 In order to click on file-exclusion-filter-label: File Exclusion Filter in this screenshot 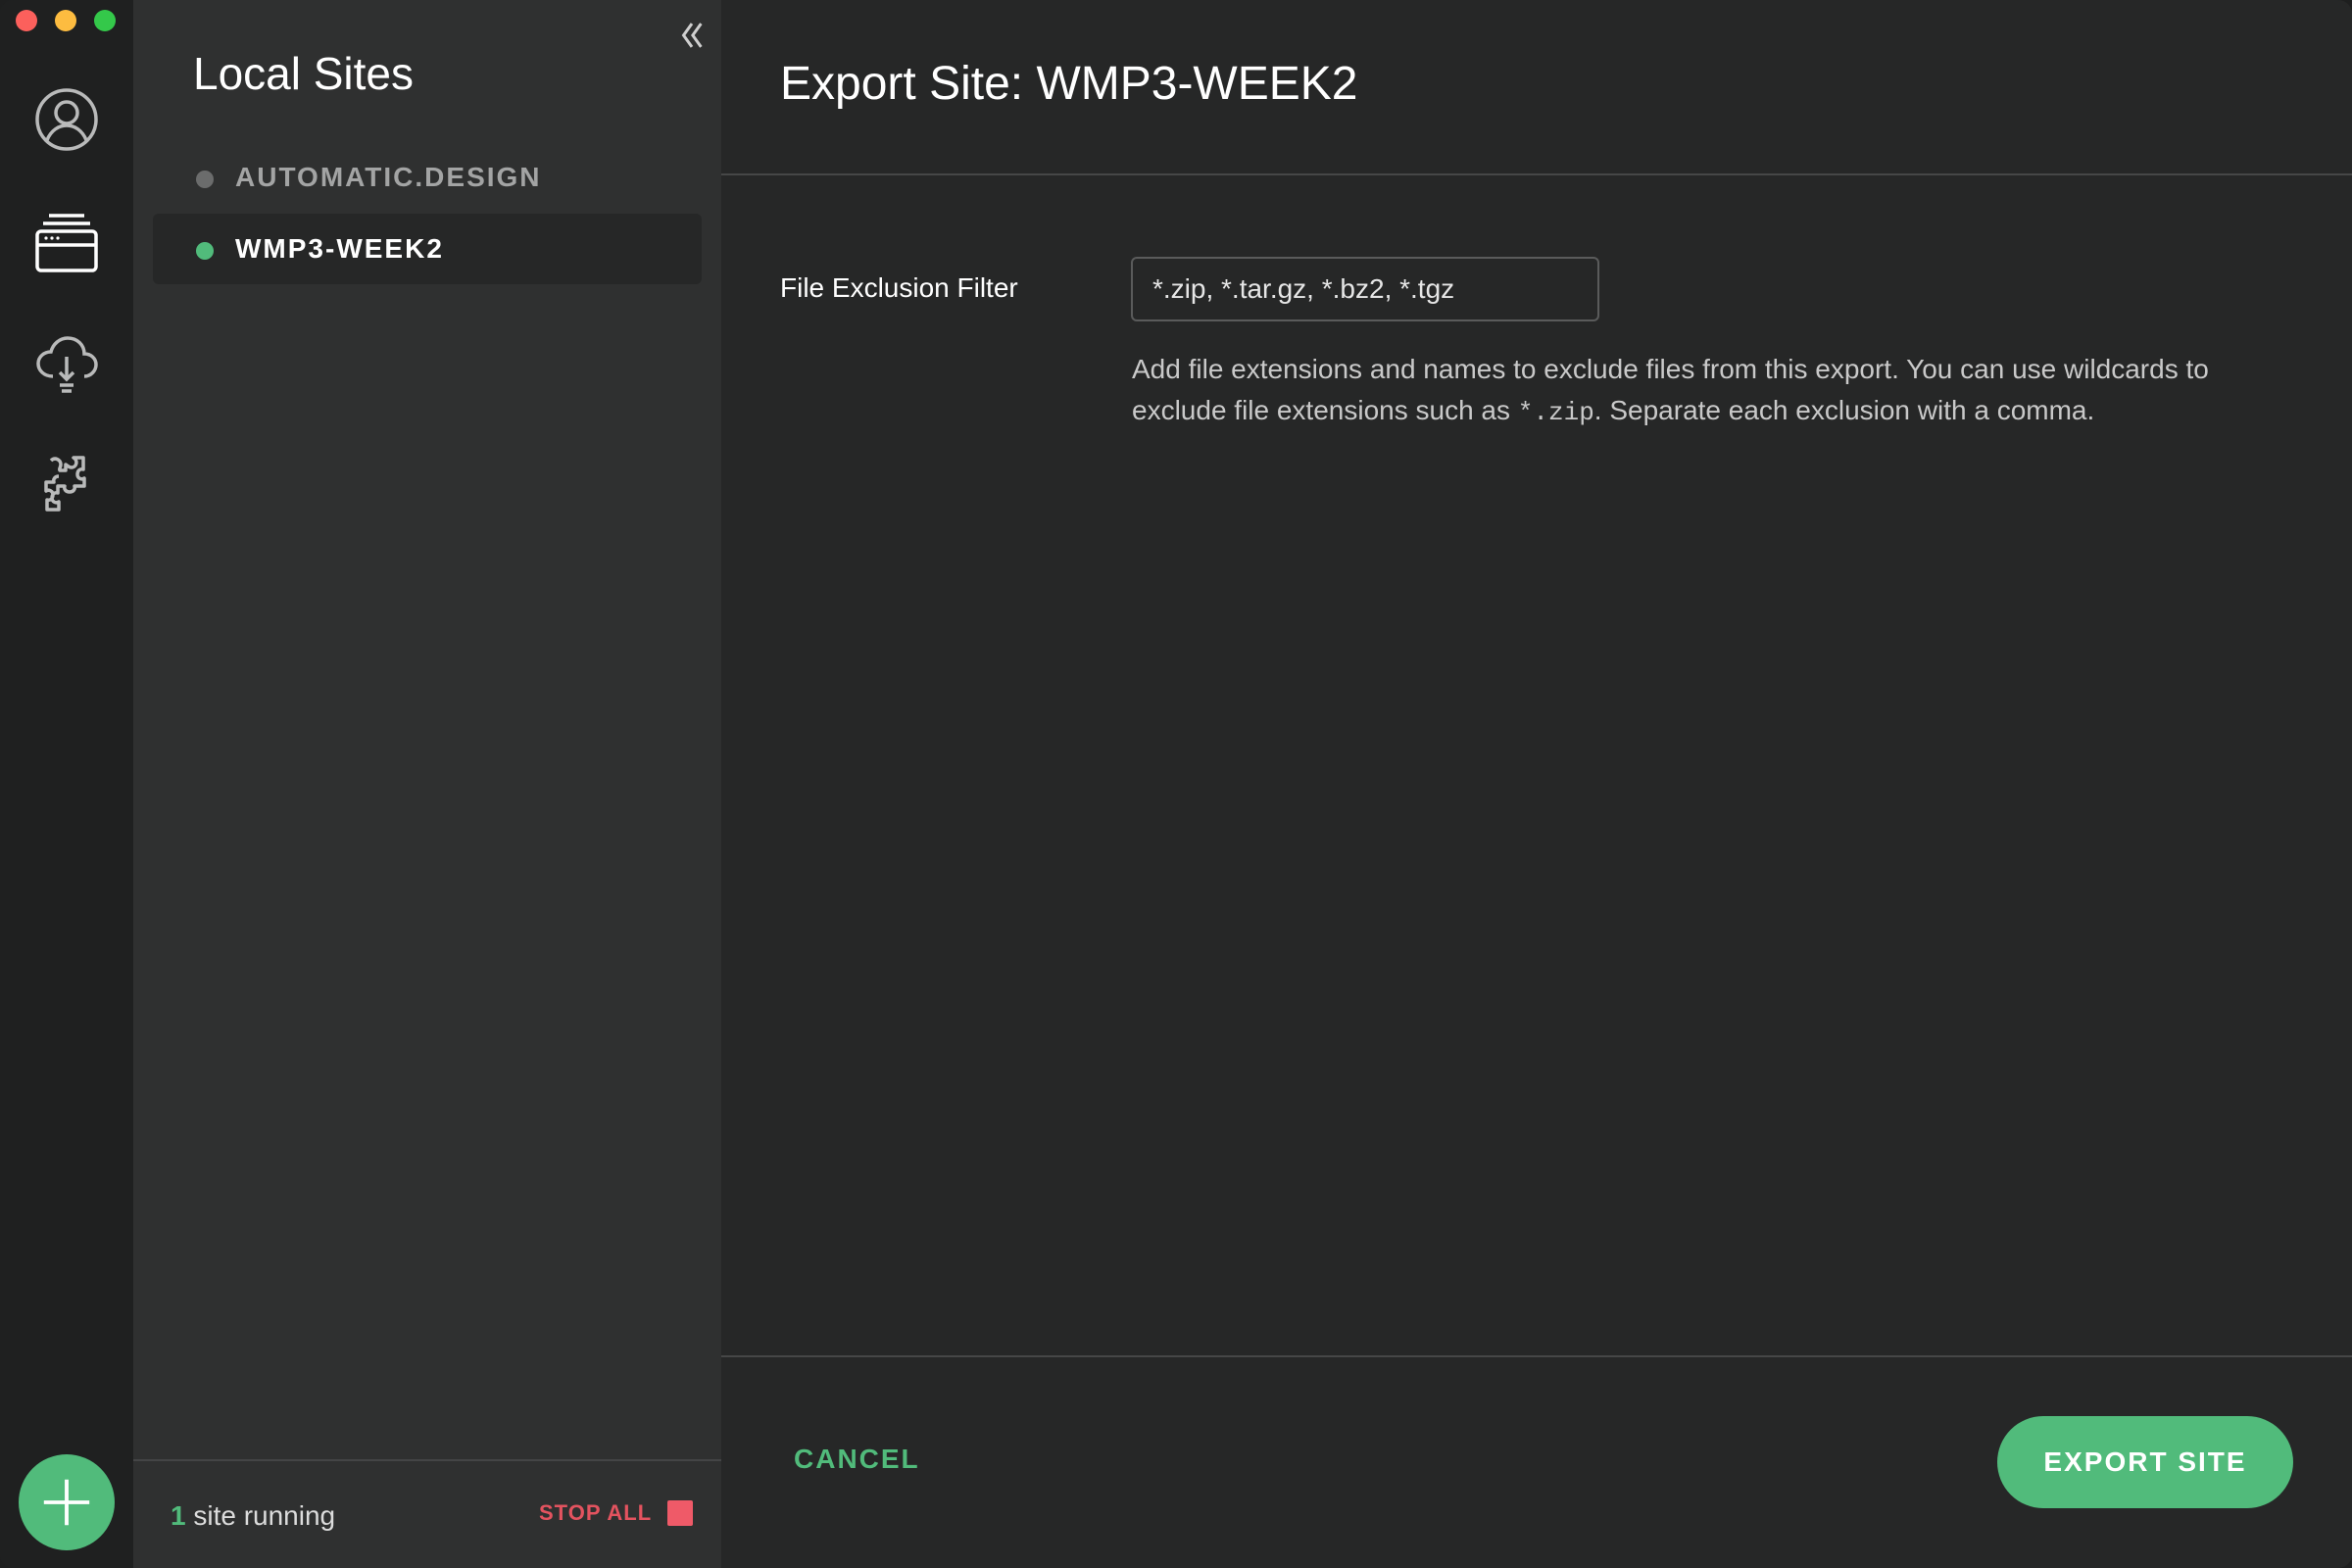, I will do `click(899, 287)`.